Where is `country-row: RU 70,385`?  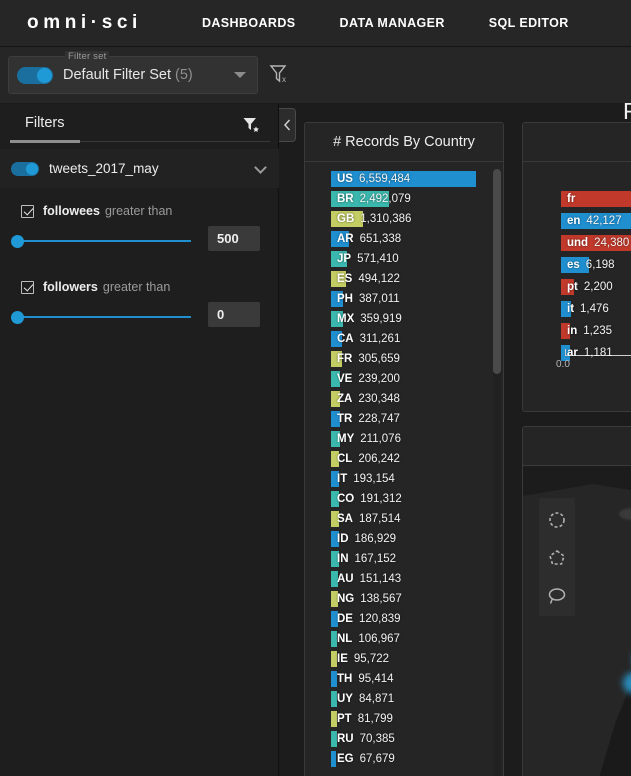
country-row: RU 70,385 is located at coordinates (404, 739).